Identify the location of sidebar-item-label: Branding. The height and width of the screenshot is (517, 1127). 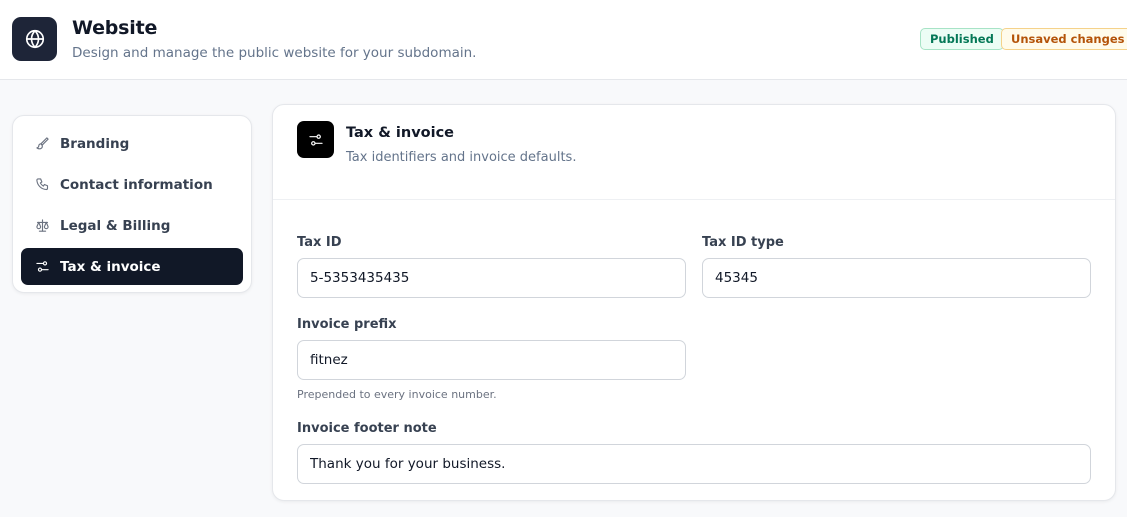
(95, 143).